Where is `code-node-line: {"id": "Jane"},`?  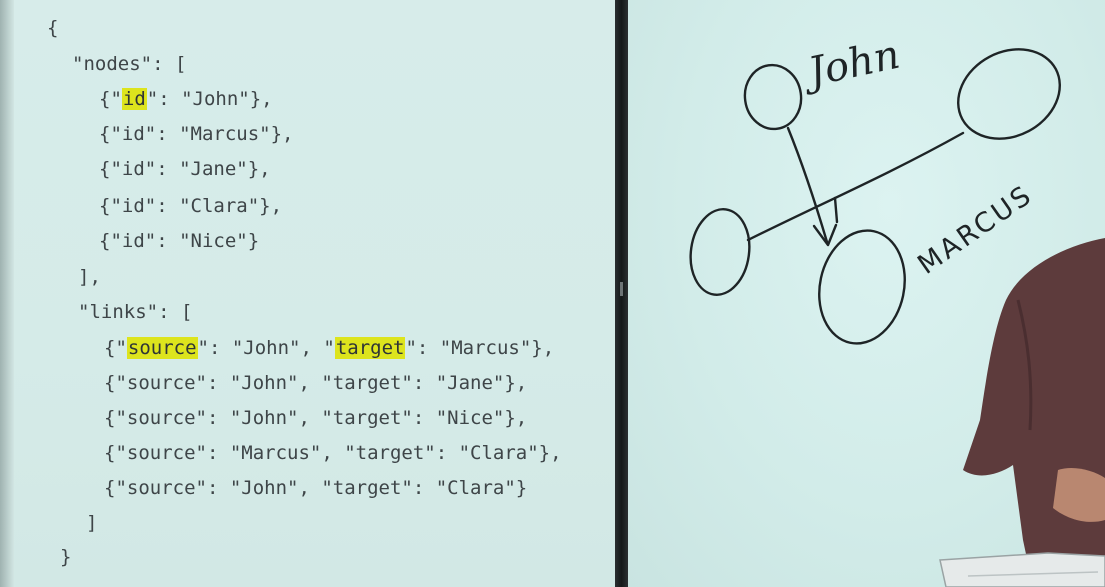 code-node-line: {"id": "Jane"}, is located at coordinates (185, 169).